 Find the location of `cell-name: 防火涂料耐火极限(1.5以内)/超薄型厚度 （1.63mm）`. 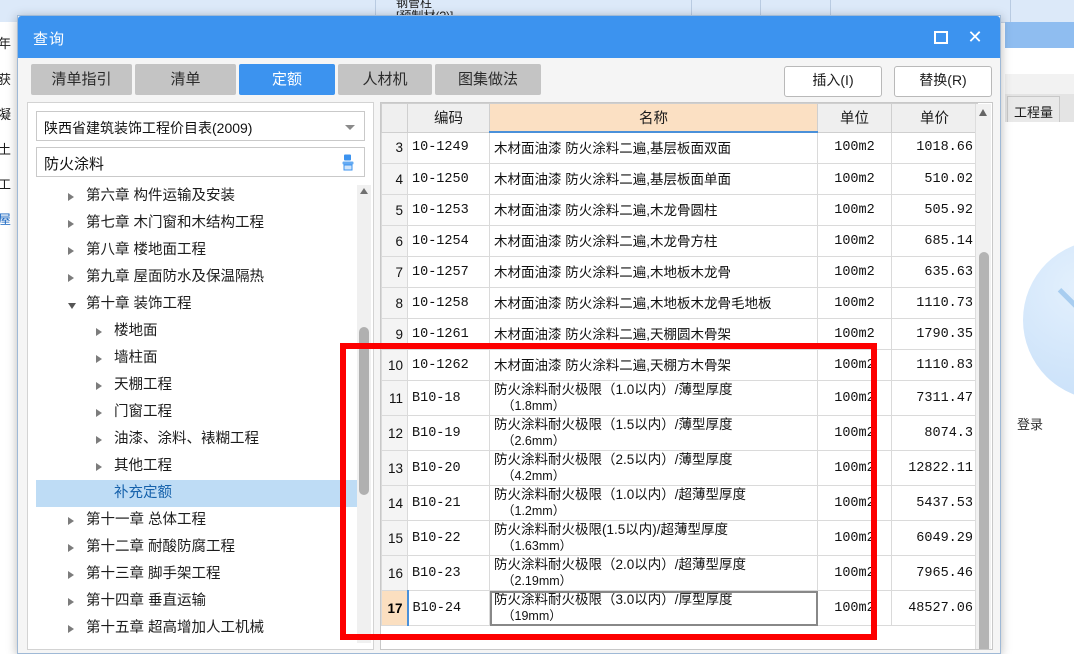

cell-name: 防火涂料耐火极限(1.5以内)/超薄型厚度 （1.63mm） is located at coordinates (653, 538).